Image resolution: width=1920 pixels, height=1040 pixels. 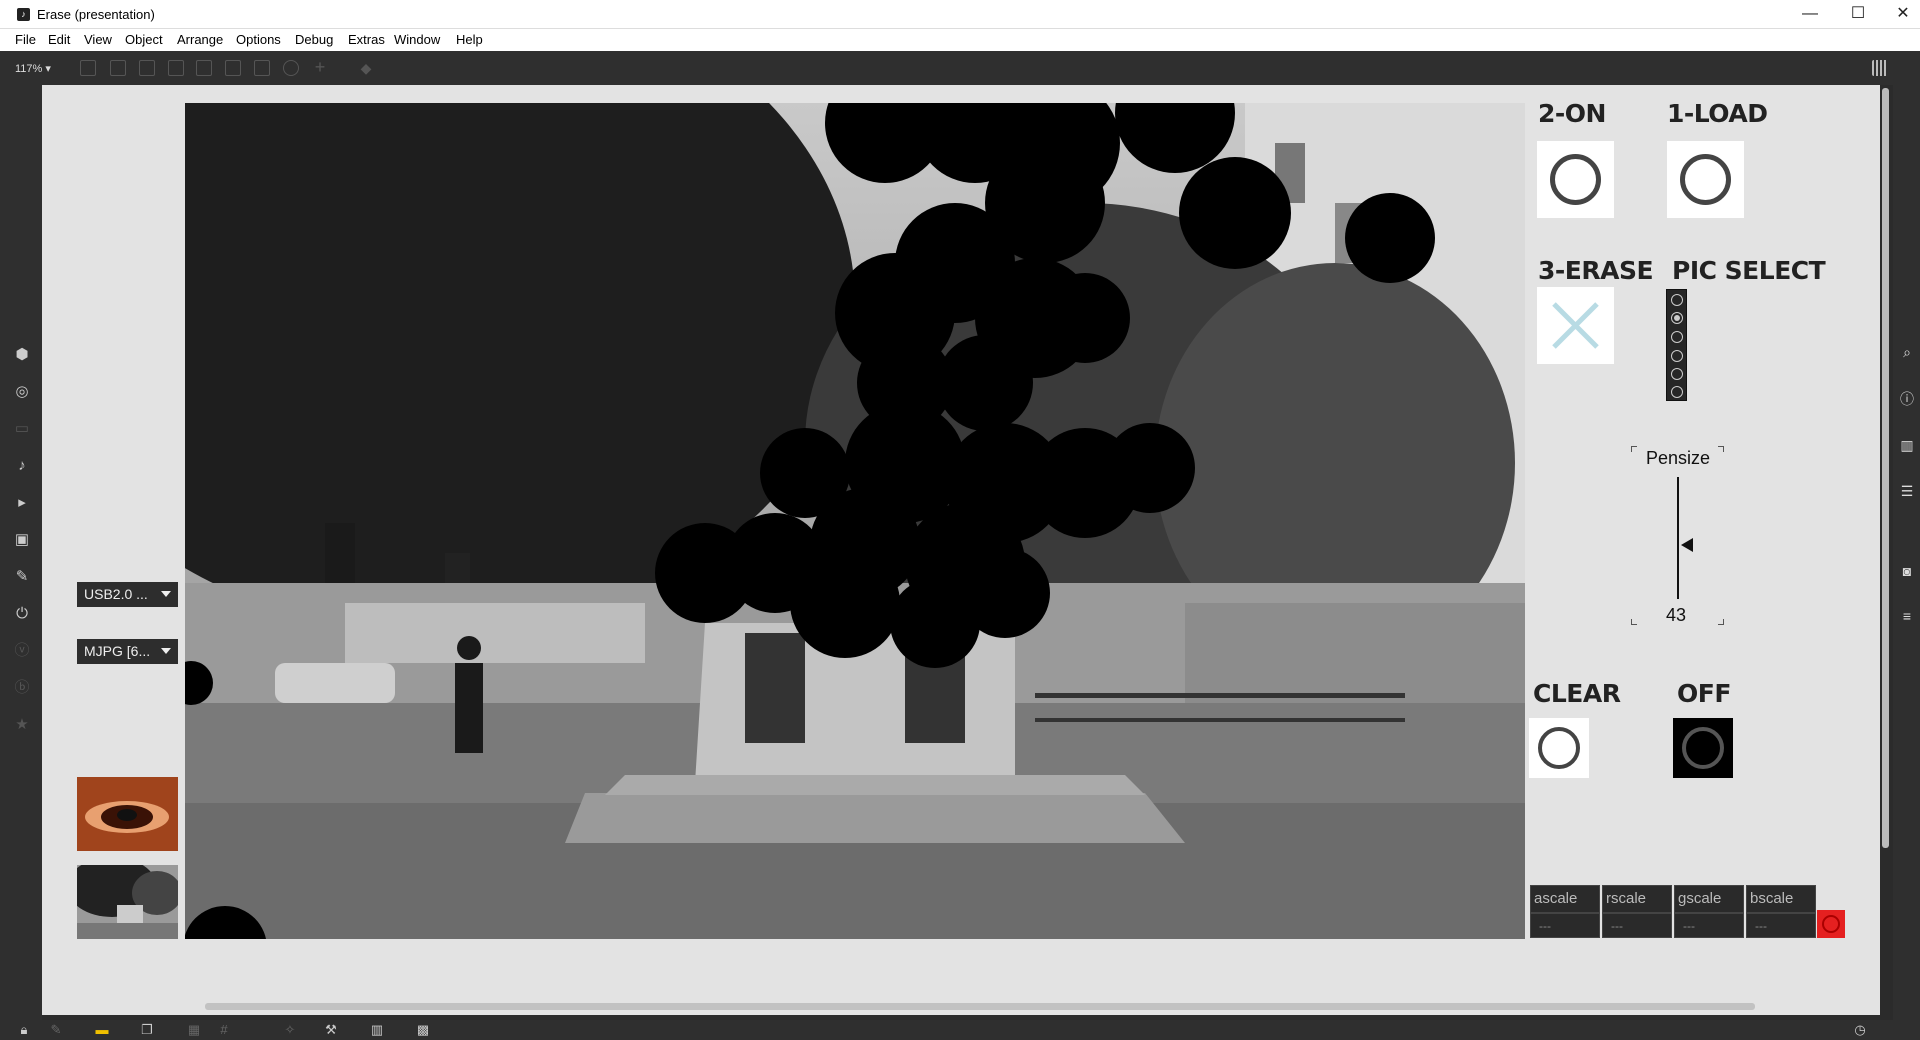 What do you see at coordinates (1907, 445) in the screenshot?
I see `columns-icon: ▥` at bounding box center [1907, 445].